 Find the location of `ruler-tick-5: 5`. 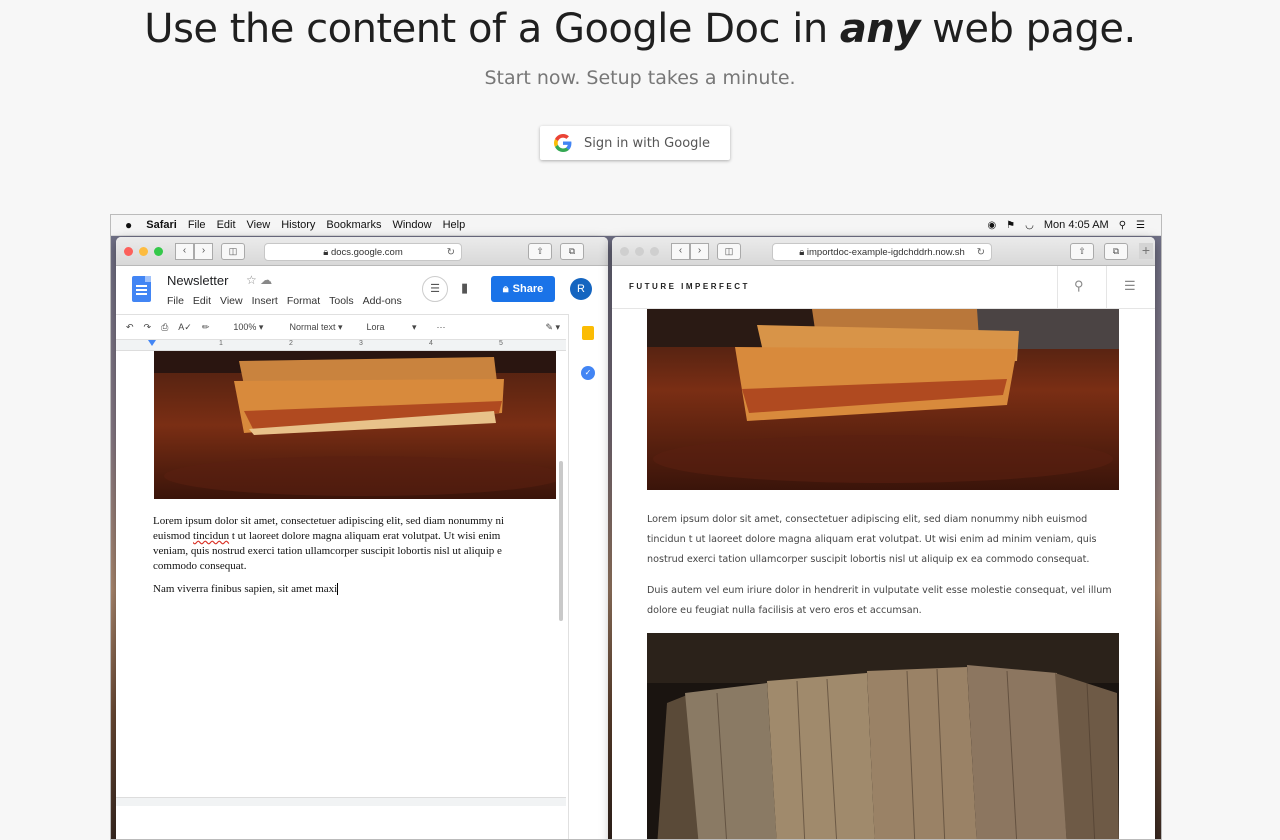

ruler-tick-5: 5 is located at coordinates (501, 343).